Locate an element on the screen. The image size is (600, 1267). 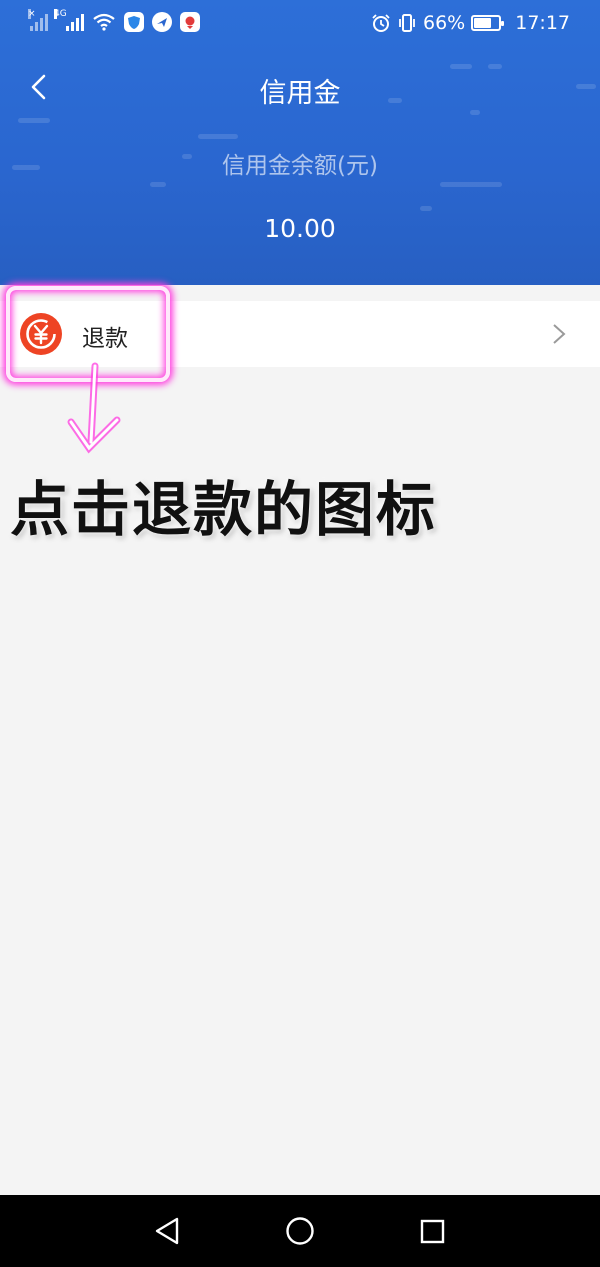
system-home-button is located at coordinates (300, 1231).